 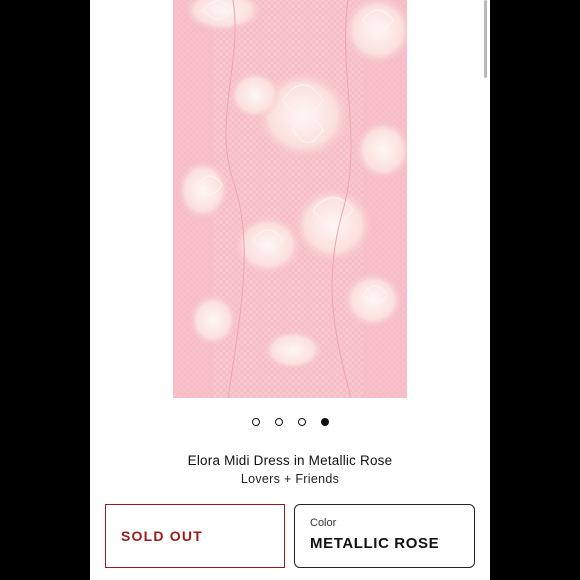 I want to click on color-selector: Color METALLIC ROSE, so click(x=384, y=536).